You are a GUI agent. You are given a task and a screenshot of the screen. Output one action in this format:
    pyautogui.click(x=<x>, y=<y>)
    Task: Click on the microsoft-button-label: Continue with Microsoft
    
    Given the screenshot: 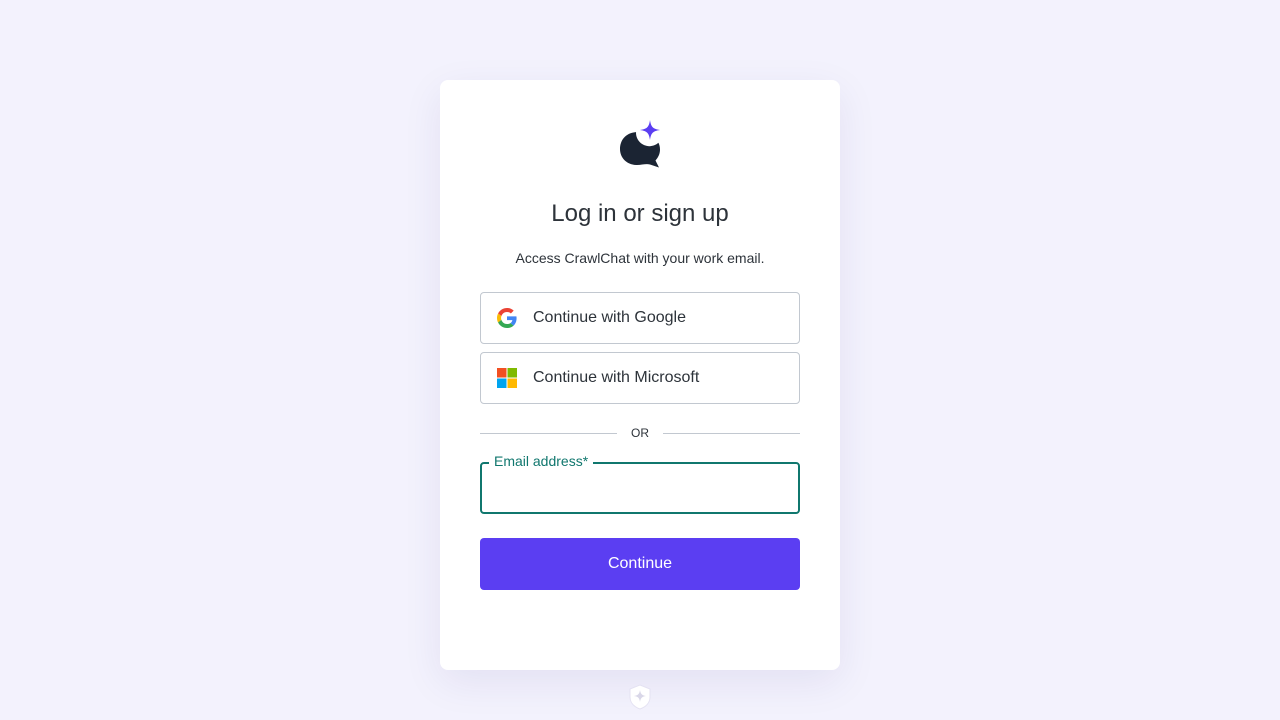 What is the action you would take?
    pyautogui.click(x=616, y=377)
    